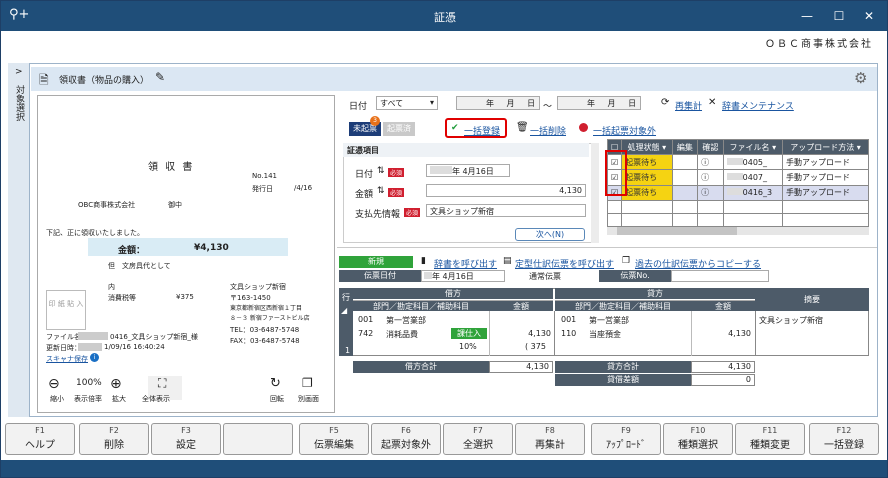  What do you see at coordinates (626, 261) in the screenshot?
I see `copy-icon: ❐` at bounding box center [626, 261].